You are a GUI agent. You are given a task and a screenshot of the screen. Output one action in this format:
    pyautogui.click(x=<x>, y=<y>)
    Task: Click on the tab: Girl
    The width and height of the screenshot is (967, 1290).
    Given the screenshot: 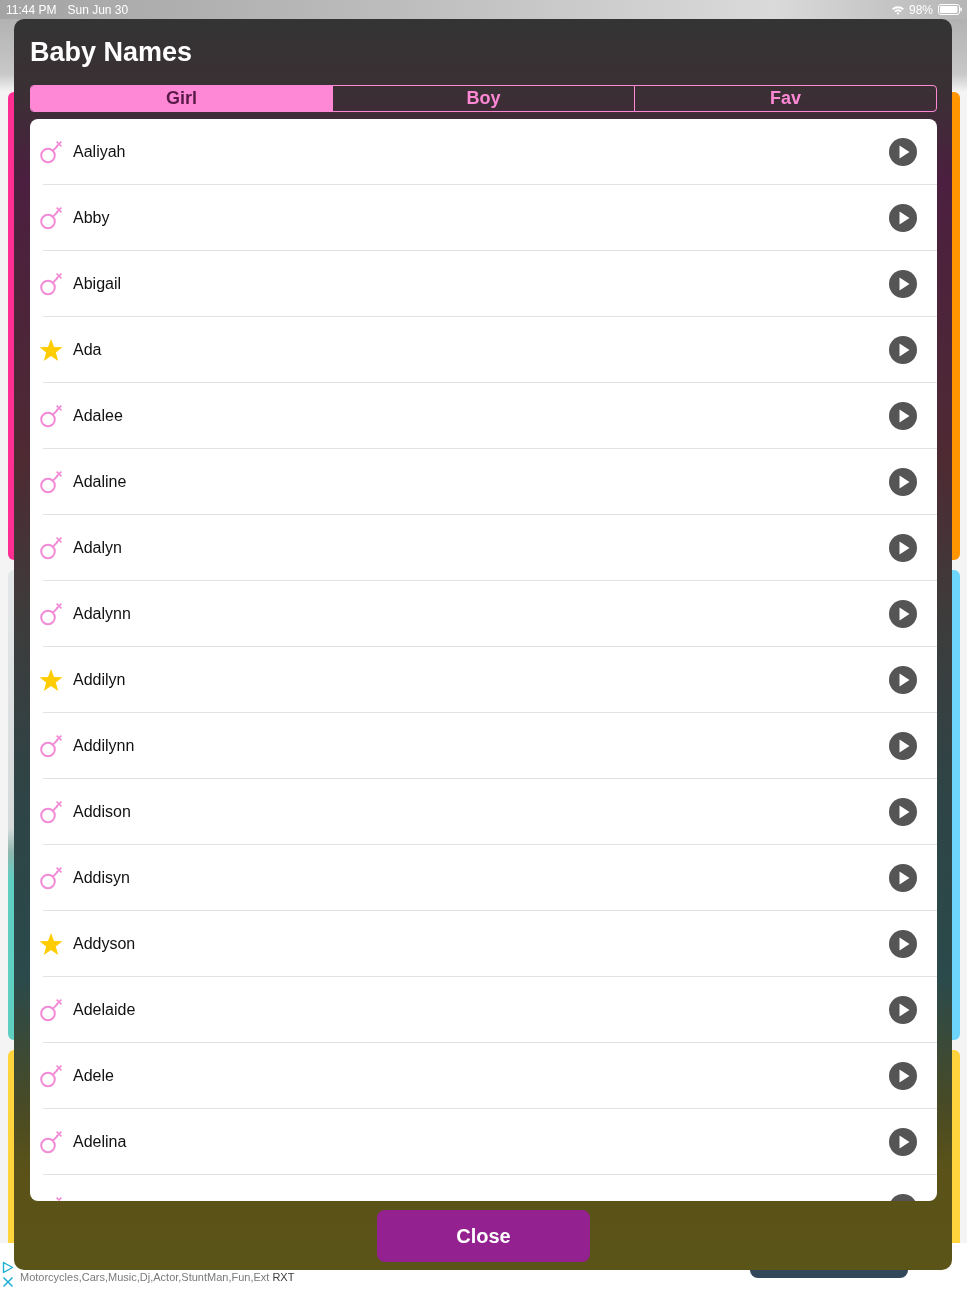 What is the action you would take?
    pyautogui.click(x=181, y=98)
    